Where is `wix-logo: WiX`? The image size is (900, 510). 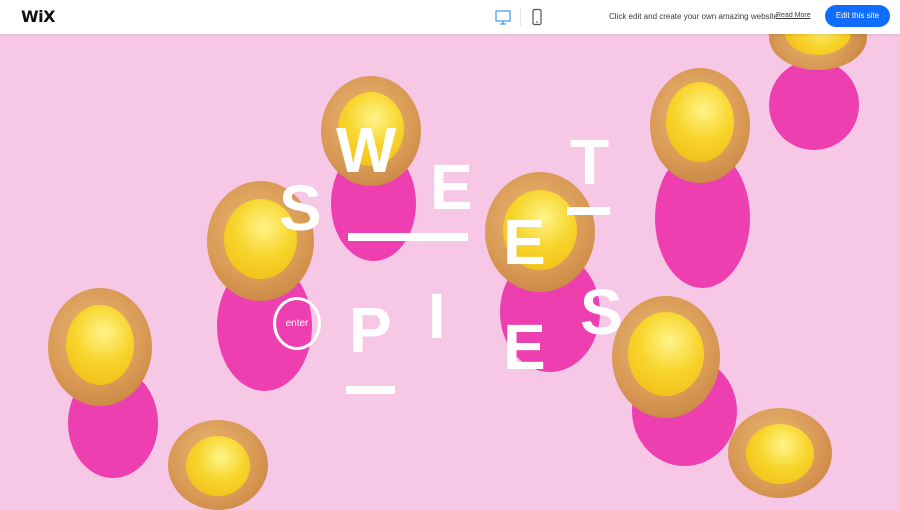
wix-logo: WiX is located at coordinates (38, 16).